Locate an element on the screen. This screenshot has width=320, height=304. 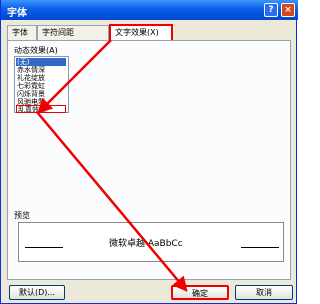
effects-label: 动态效果(A) is located at coordinates (36, 50).